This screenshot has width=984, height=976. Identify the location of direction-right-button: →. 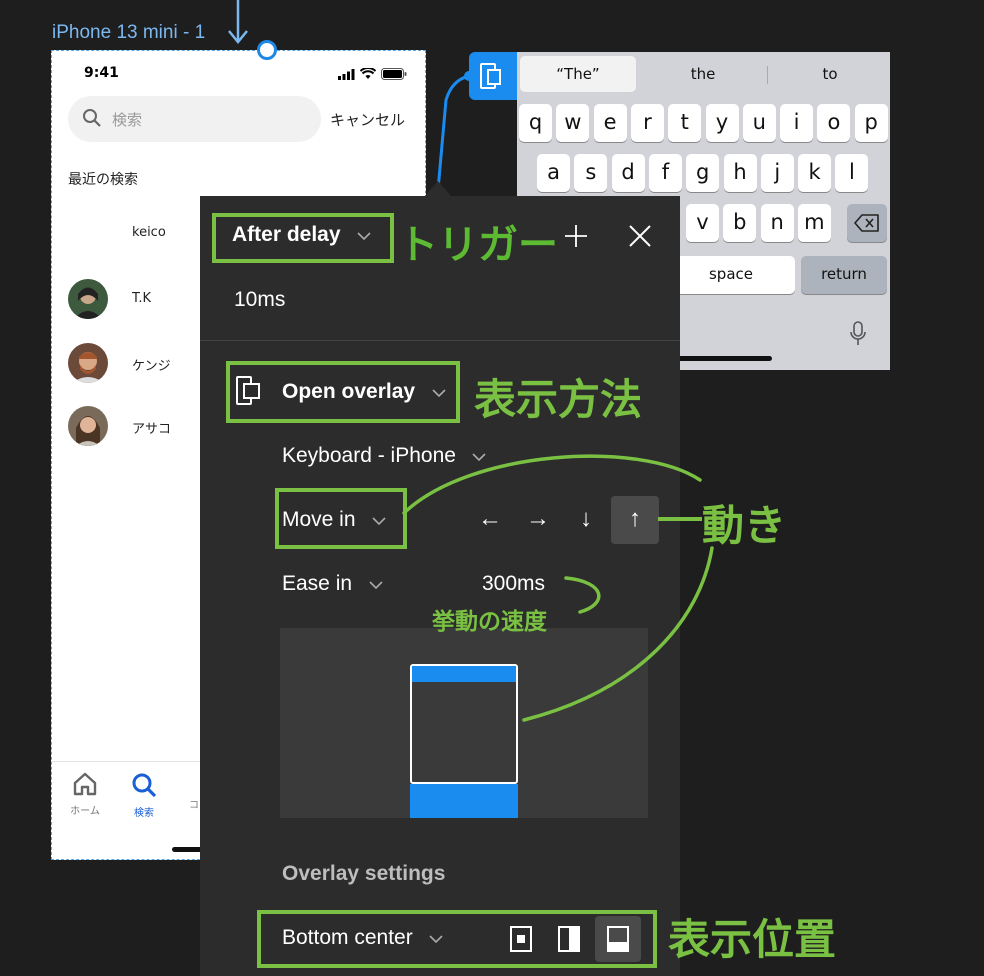
(538, 520).